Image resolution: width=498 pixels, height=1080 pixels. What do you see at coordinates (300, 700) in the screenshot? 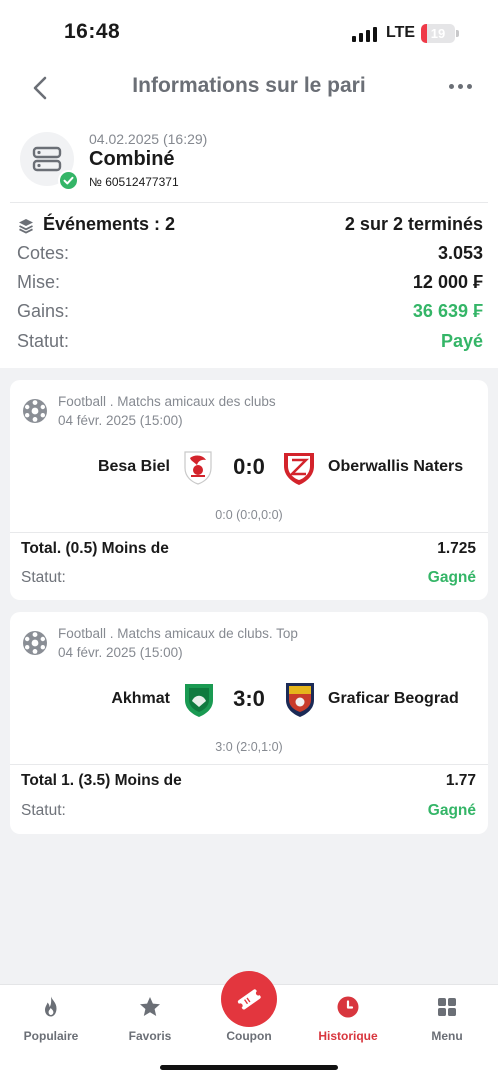
I see `graficar-beograd-logo-icon` at bounding box center [300, 700].